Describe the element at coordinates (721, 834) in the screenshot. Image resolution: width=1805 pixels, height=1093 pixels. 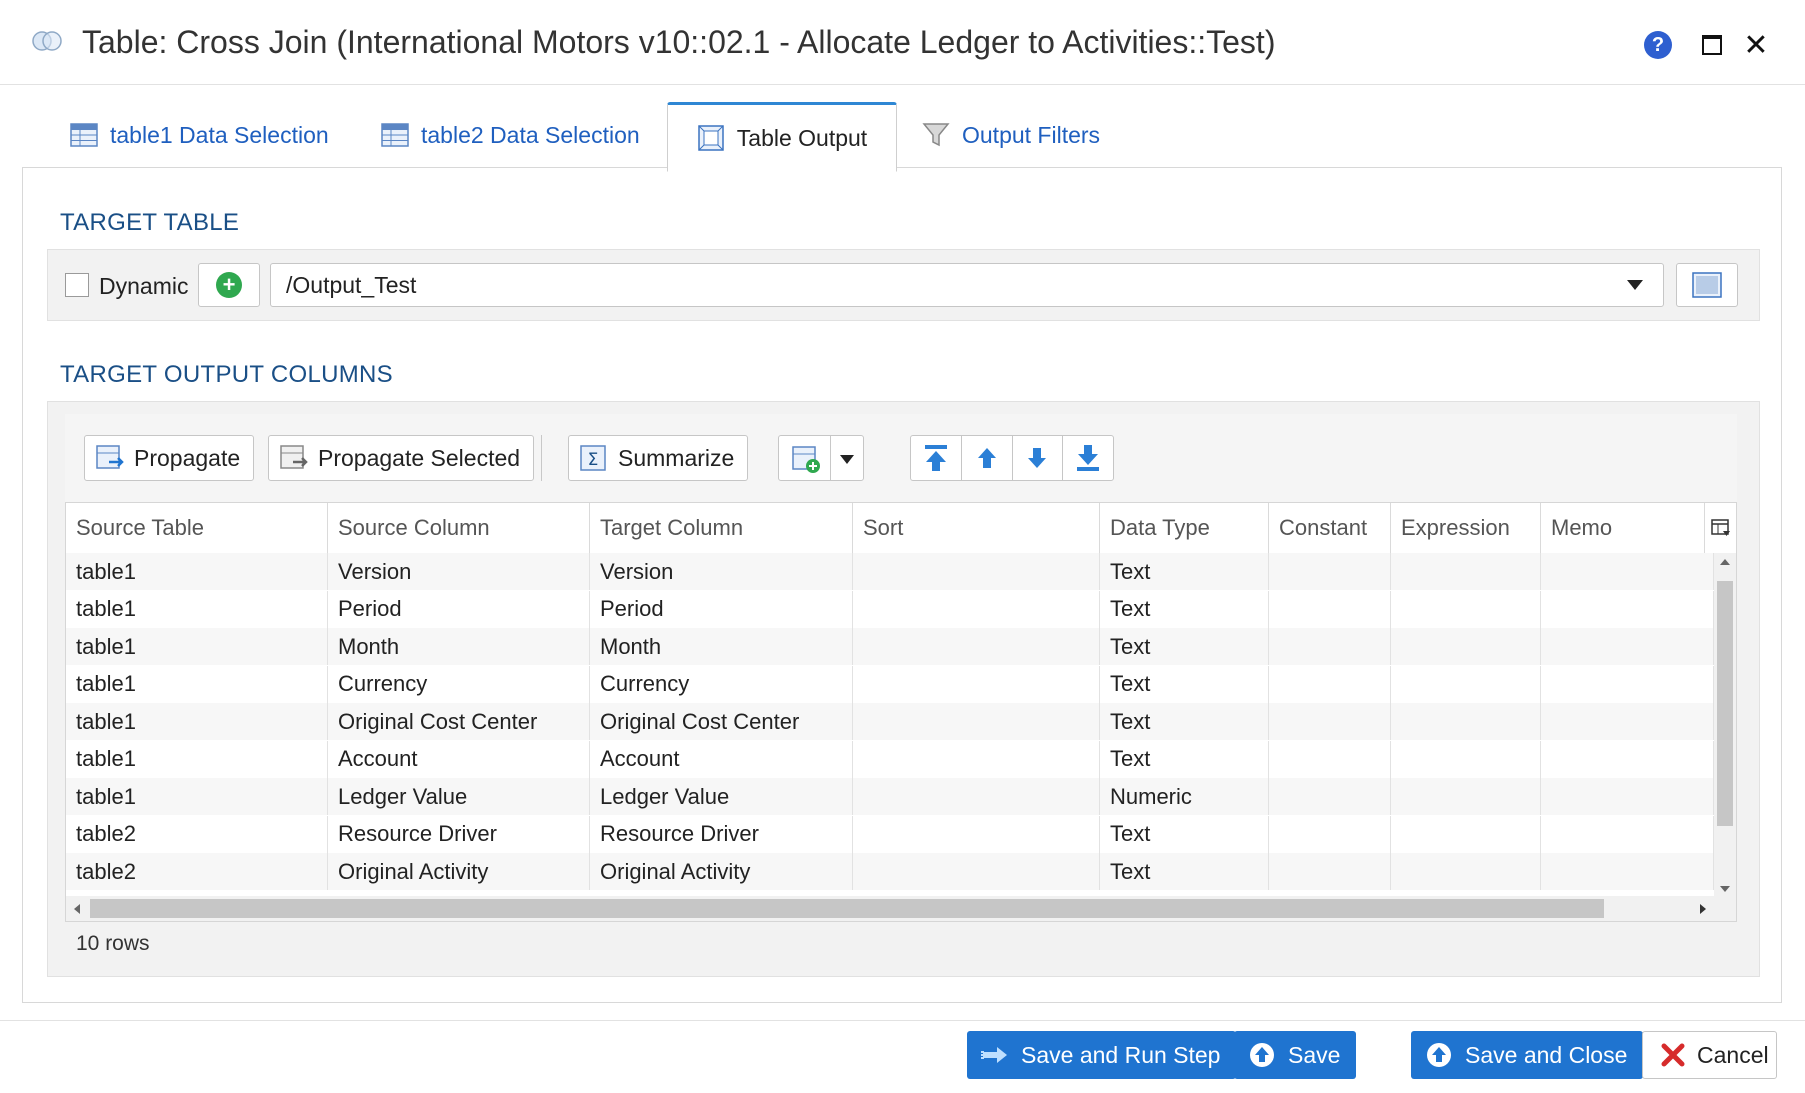
I see `cell-target-column: Resource Driver` at that location.